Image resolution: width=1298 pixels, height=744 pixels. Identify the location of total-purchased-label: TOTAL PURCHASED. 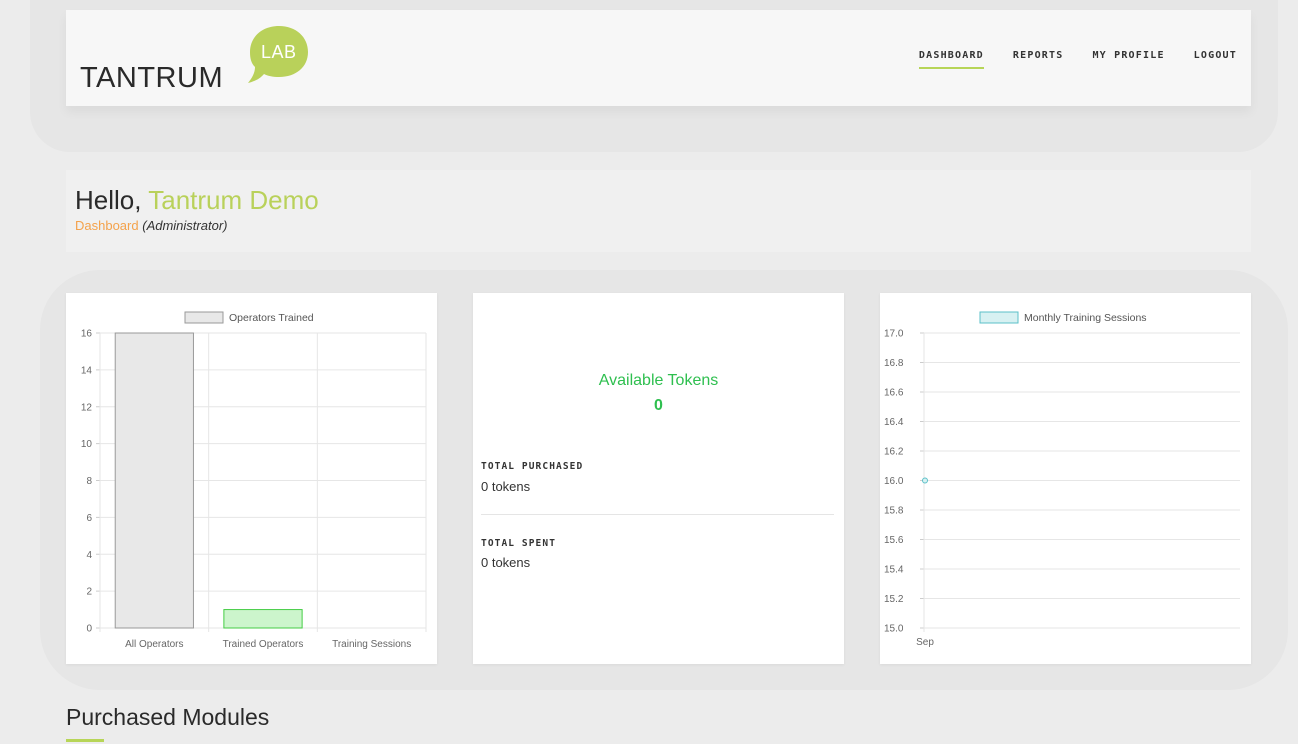
(532, 466).